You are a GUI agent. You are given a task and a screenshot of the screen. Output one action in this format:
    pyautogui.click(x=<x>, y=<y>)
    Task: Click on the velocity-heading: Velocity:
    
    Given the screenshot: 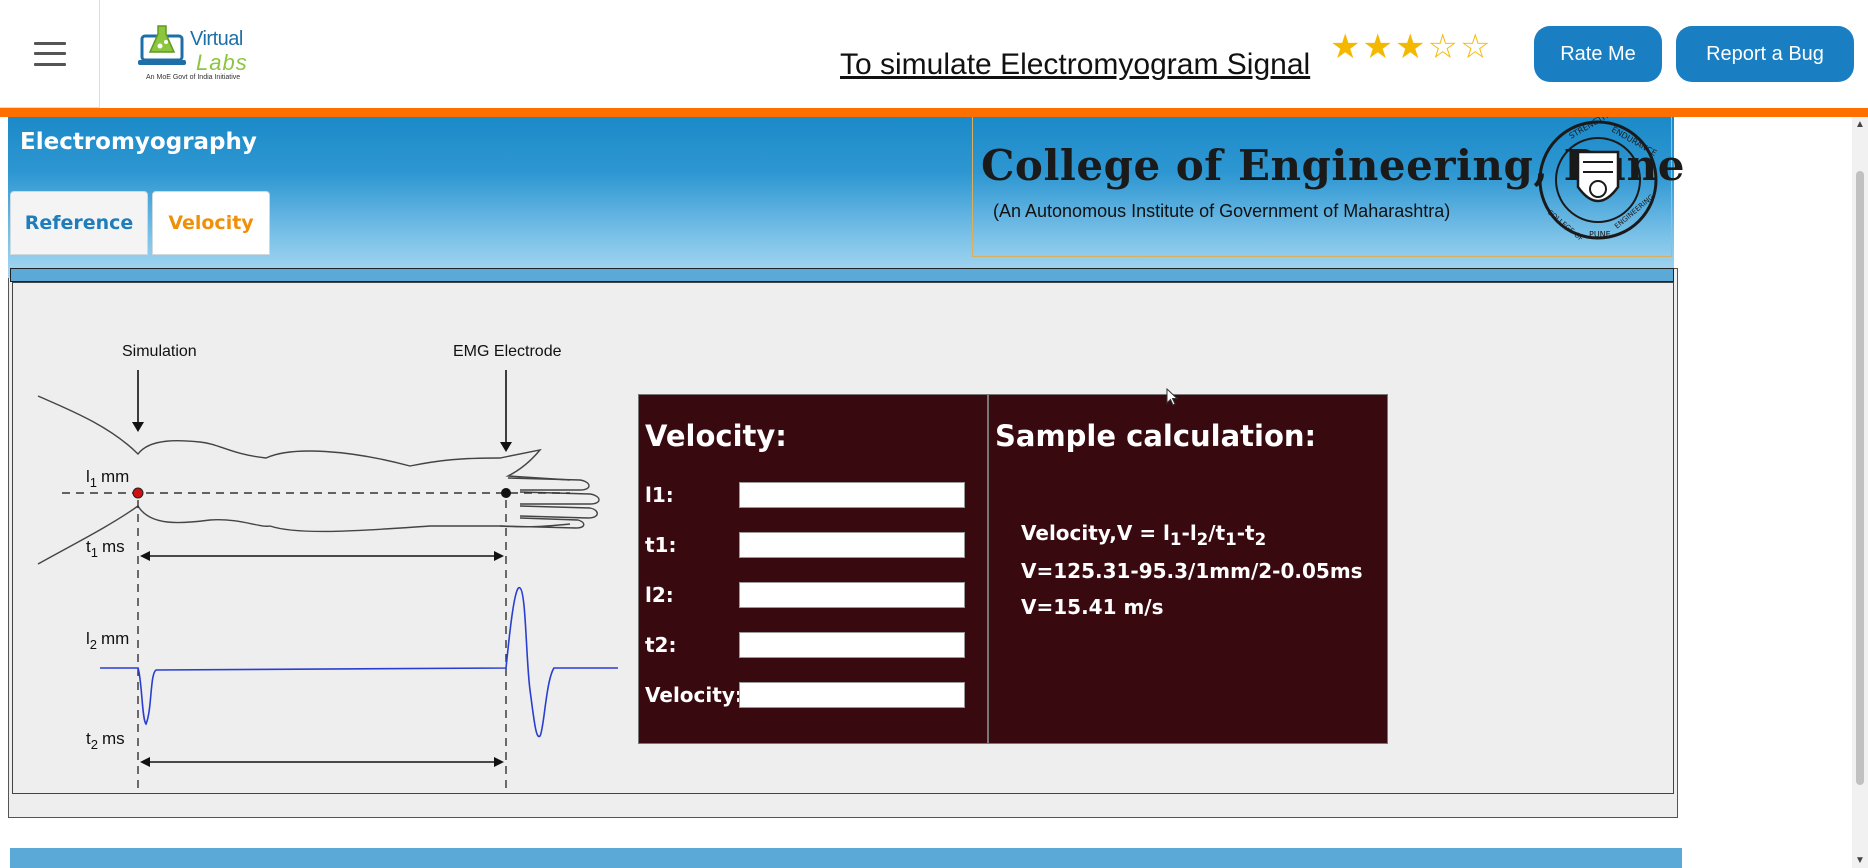 What is the action you would take?
    pyautogui.click(x=716, y=436)
    